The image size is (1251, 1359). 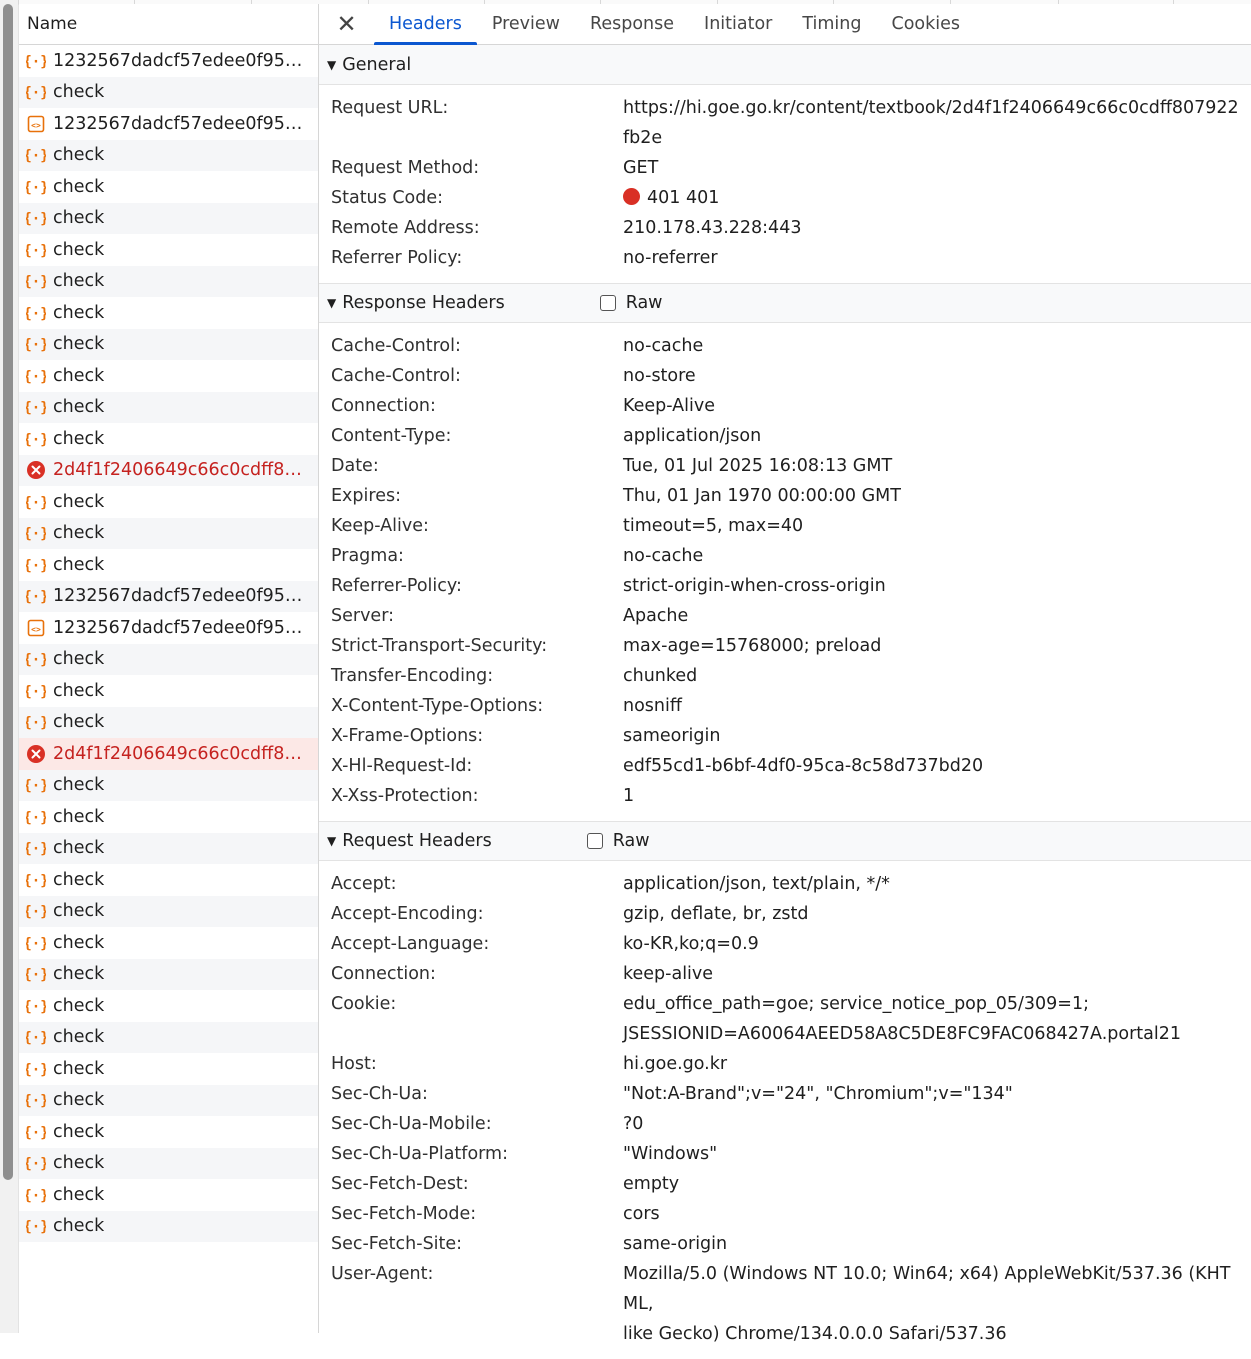 What do you see at coordinates (937, 526) in the screenshot?
I see `header-value: timeout=5, max=40` at bounding box center [937, 526].